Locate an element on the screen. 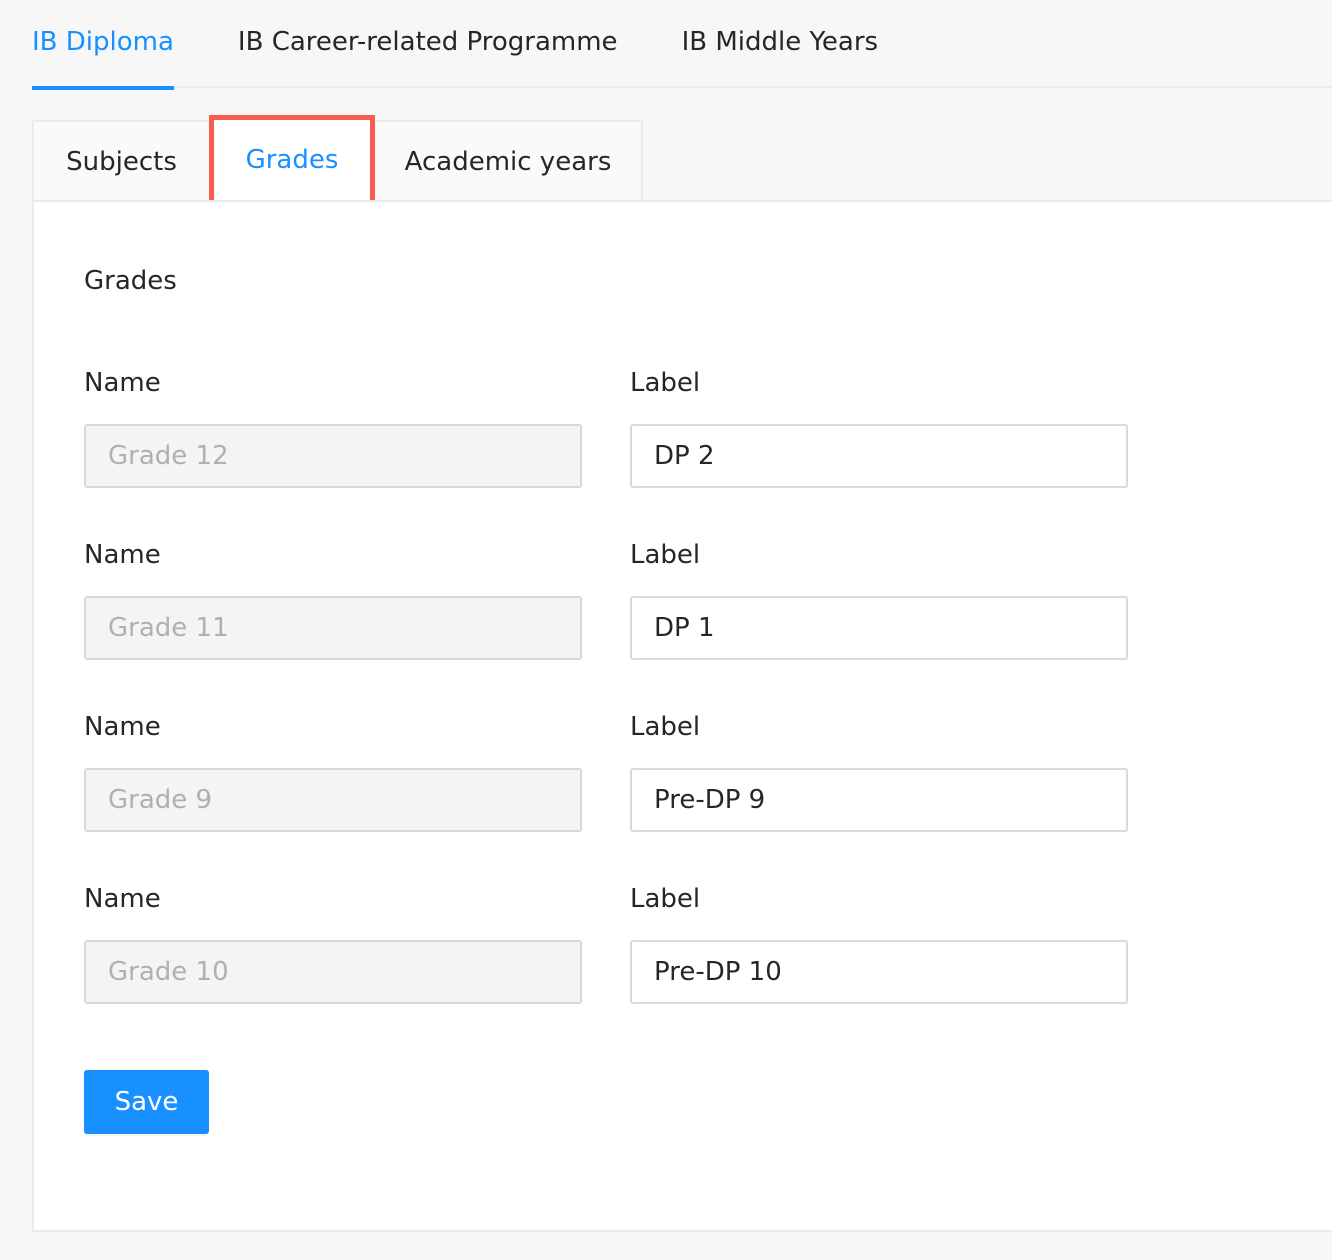 The width and height of the screenshot is (1332, 1260). tab-academic-years: Academic years is located at coordinates (508, 162).